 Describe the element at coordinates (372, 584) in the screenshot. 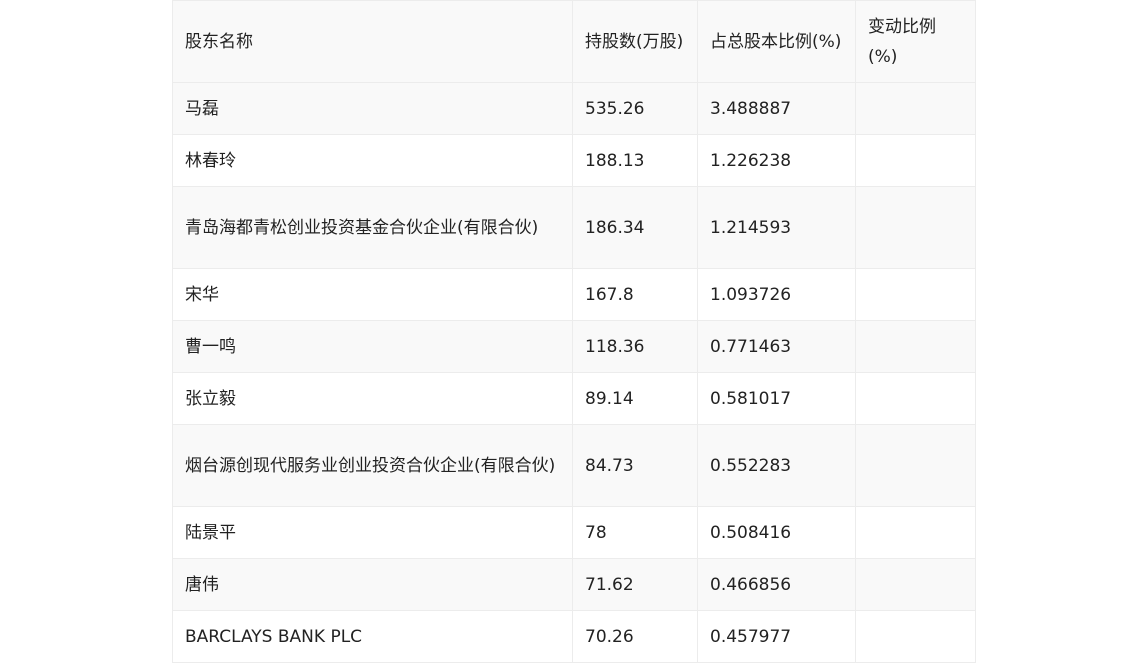

I see `cell-name: 唐伟` at that location.